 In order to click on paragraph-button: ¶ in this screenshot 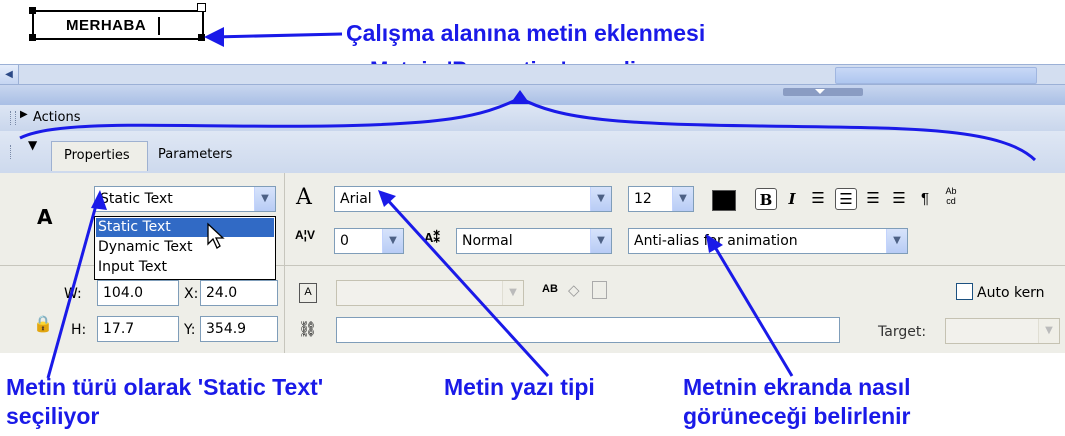, I will do `click(925, 199)`.